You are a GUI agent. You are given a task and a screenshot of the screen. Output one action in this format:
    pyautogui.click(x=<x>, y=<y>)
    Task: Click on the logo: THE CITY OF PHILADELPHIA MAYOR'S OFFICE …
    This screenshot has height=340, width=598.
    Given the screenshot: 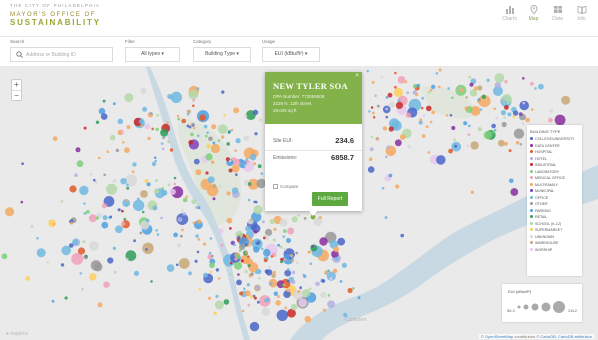 What is the action you would take?
    pyautogui.click(x=55, y=15)
    